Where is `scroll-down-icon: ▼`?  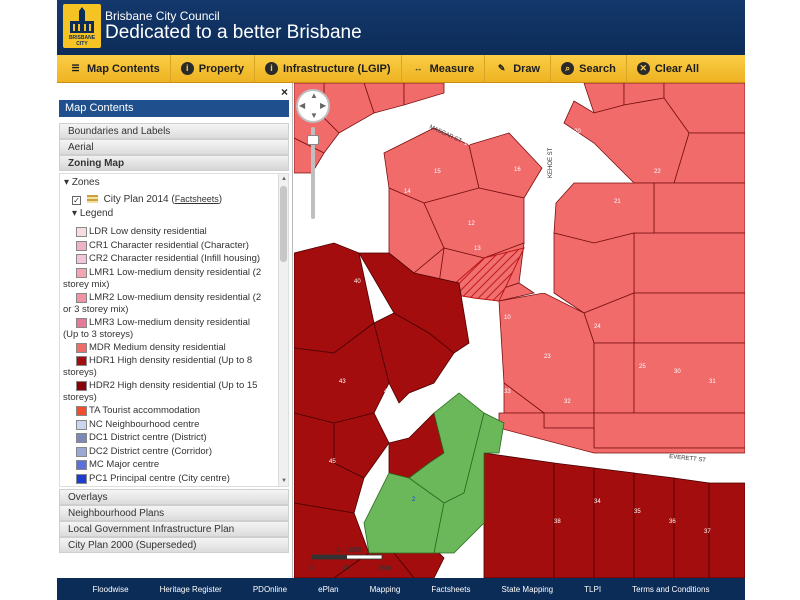
scroll-down-icon: ▼ is located at coordinates (283, 481).